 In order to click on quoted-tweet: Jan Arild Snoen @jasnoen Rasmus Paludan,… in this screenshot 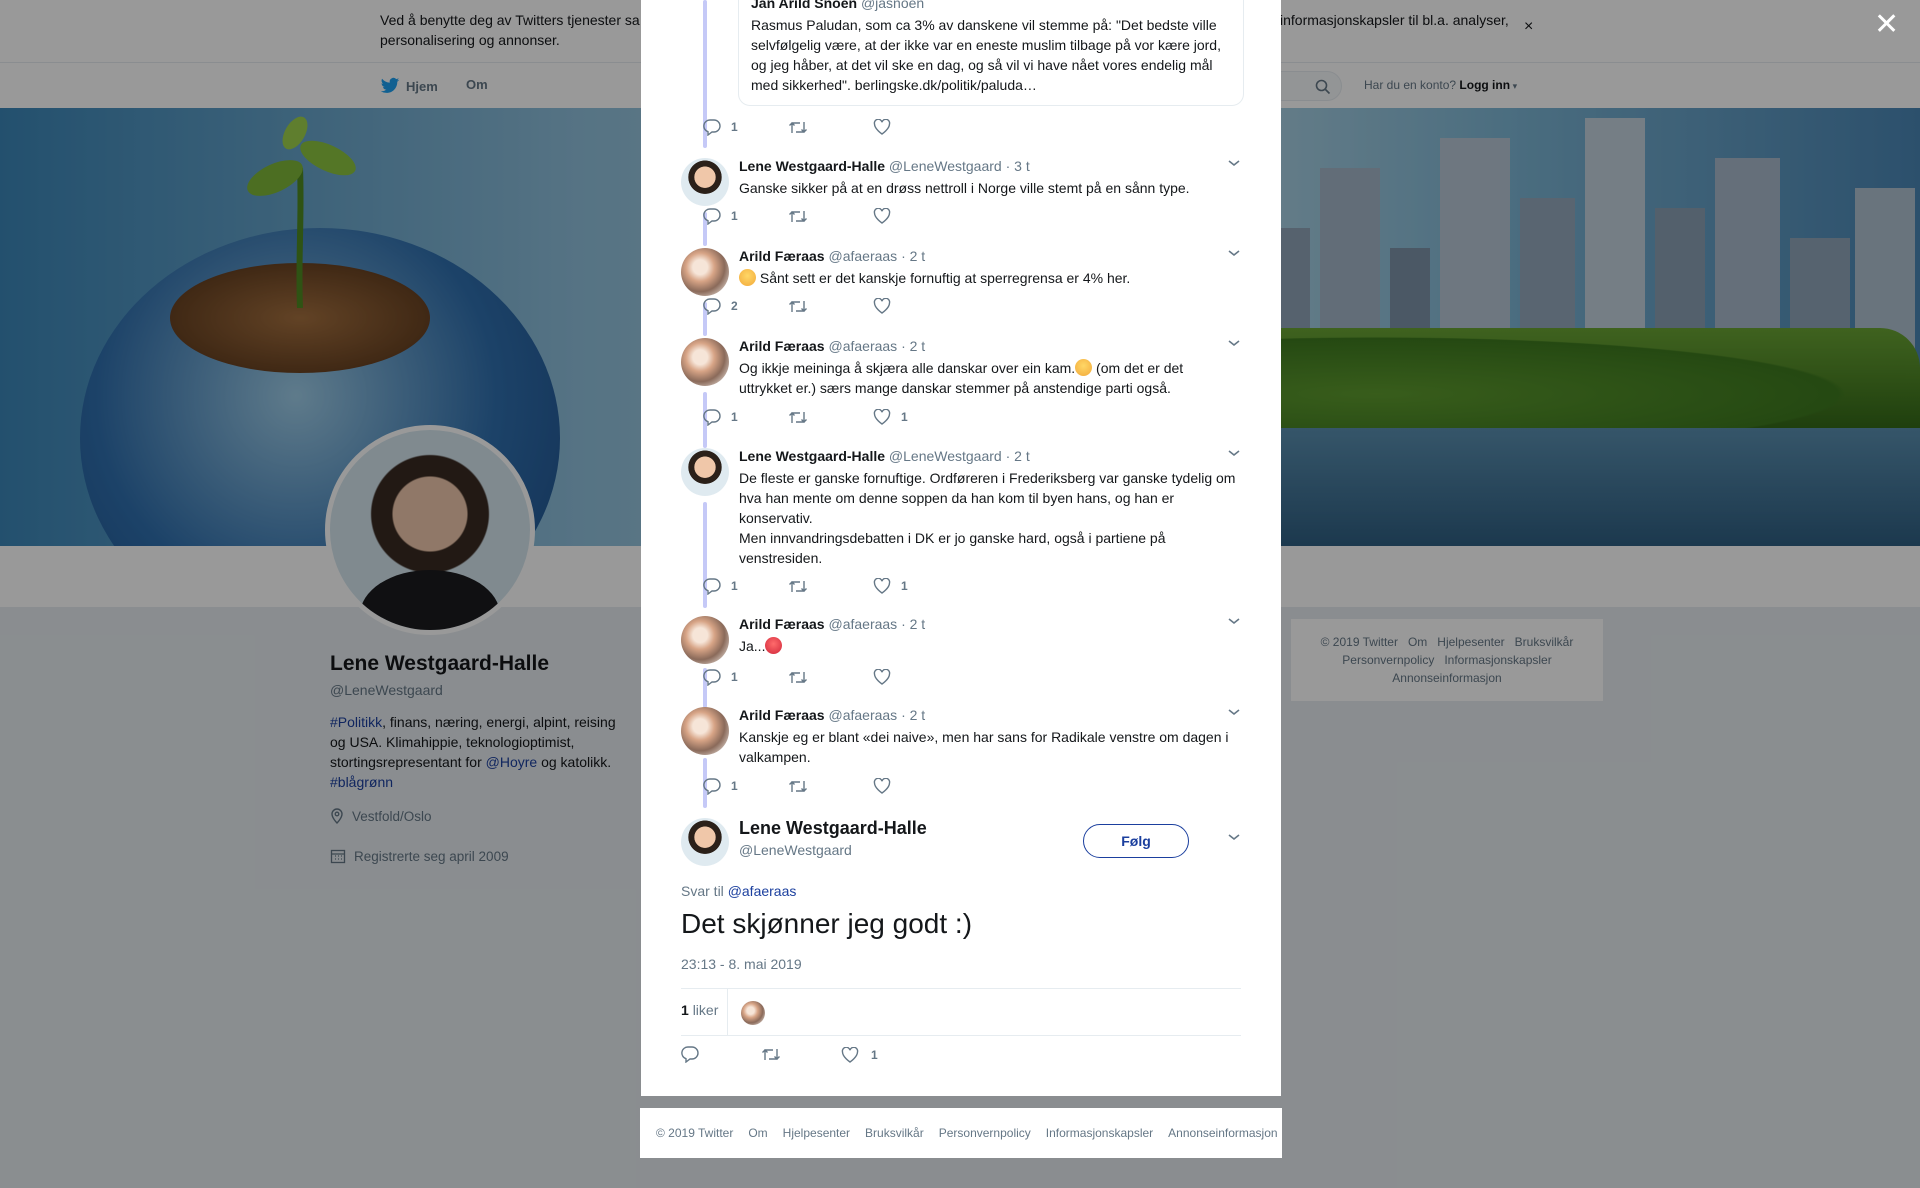, I will do `click(991, 53)`.